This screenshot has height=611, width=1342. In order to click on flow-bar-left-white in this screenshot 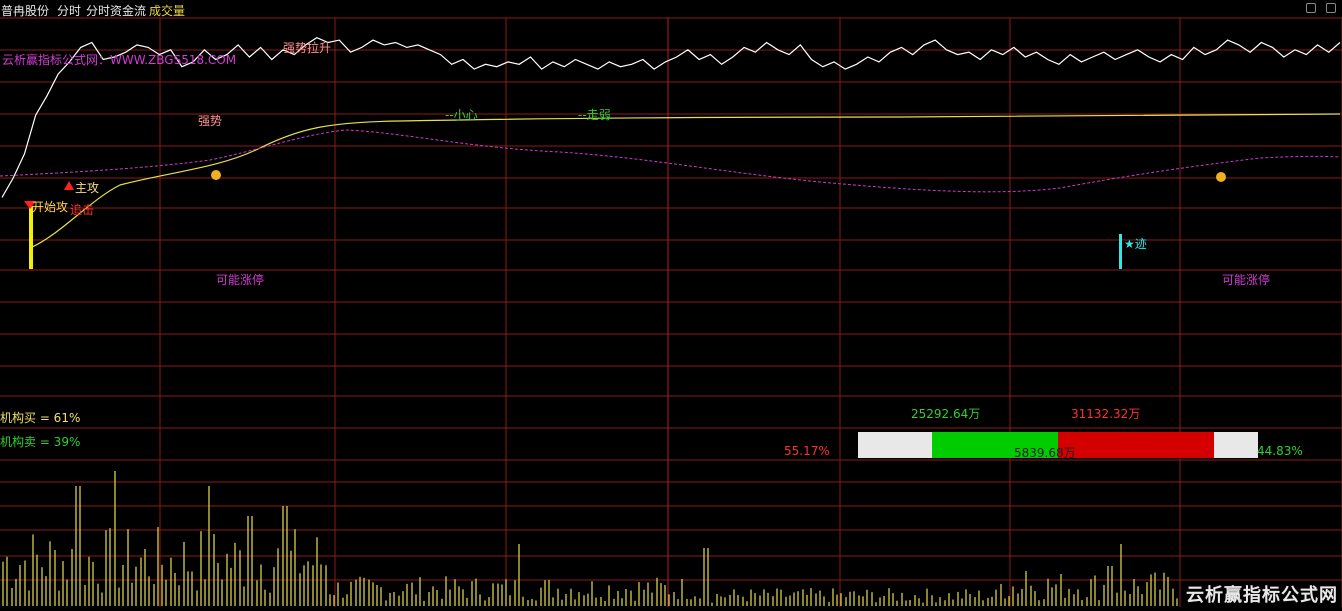, I will do `click(895, 445)`.